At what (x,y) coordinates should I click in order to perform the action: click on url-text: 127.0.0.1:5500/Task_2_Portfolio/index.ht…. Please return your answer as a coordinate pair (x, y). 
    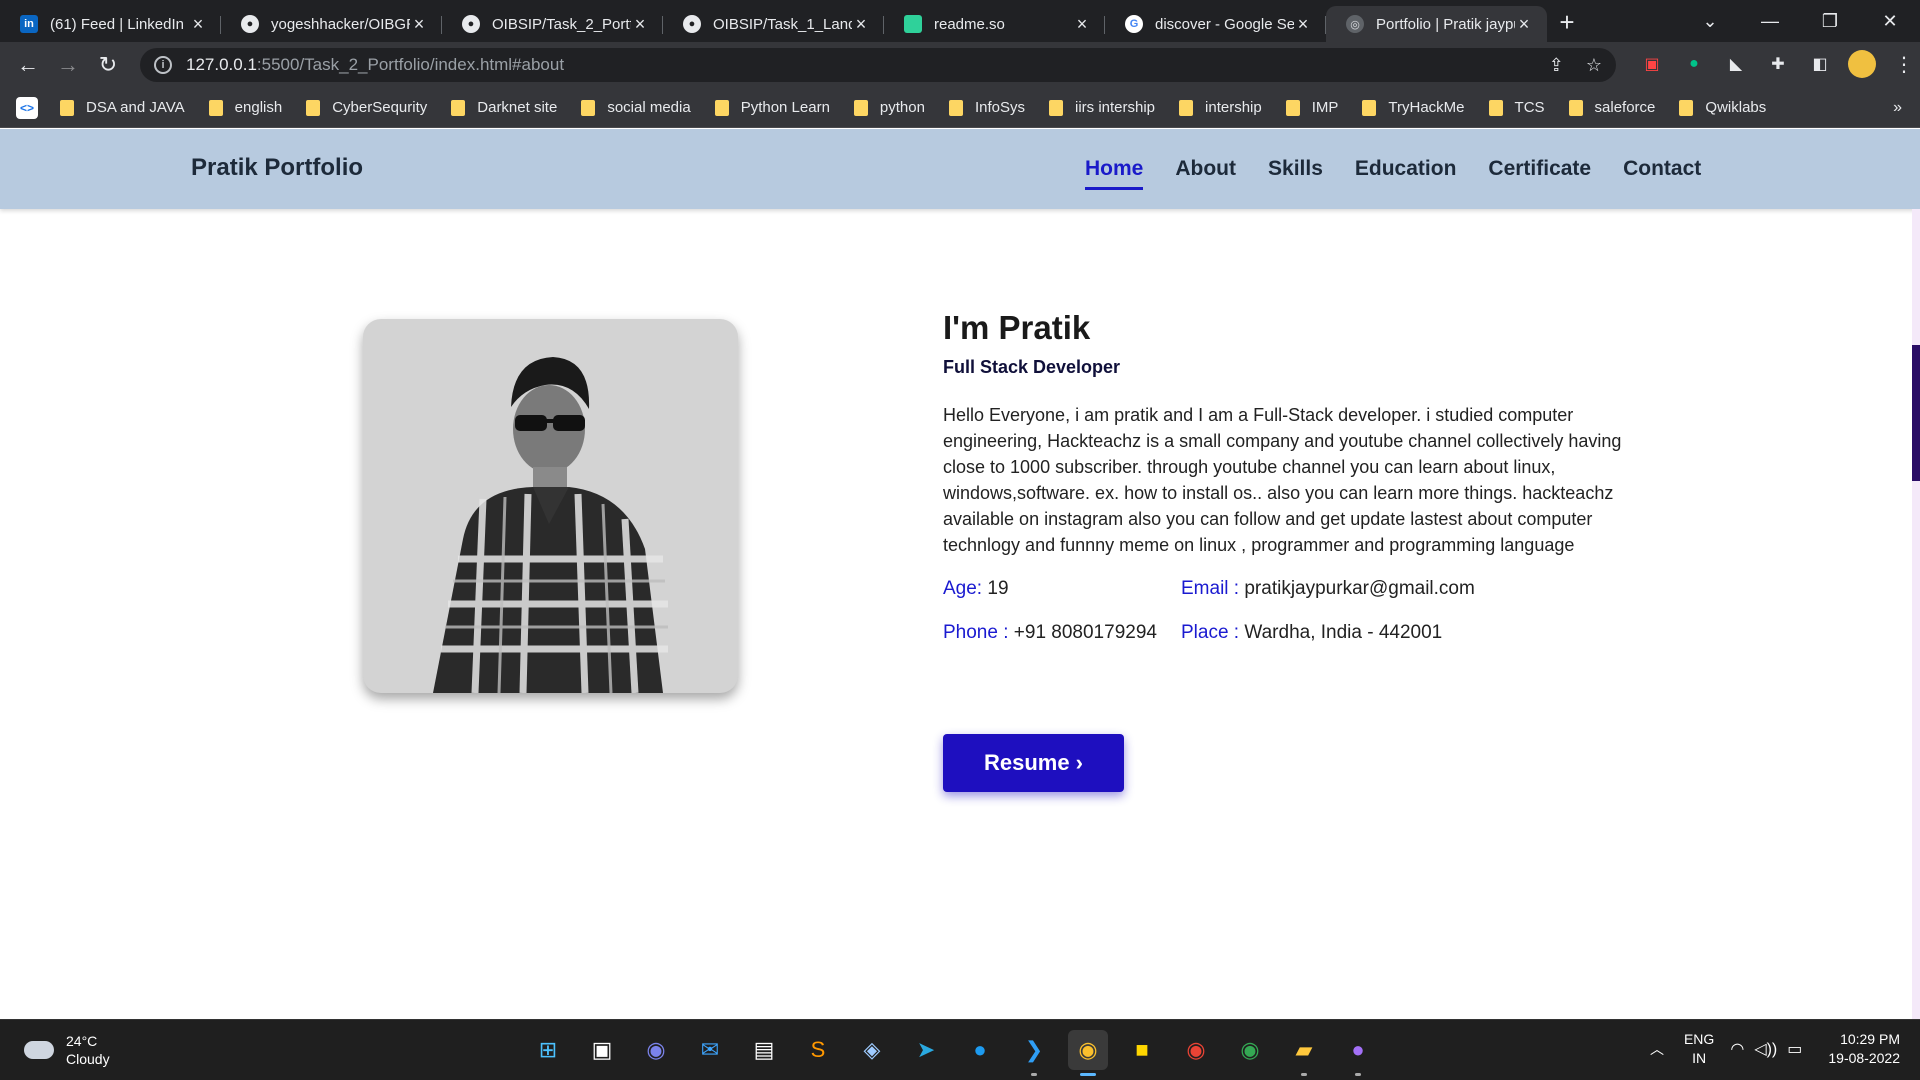
    Looking at the image, I should click on (375, 64).